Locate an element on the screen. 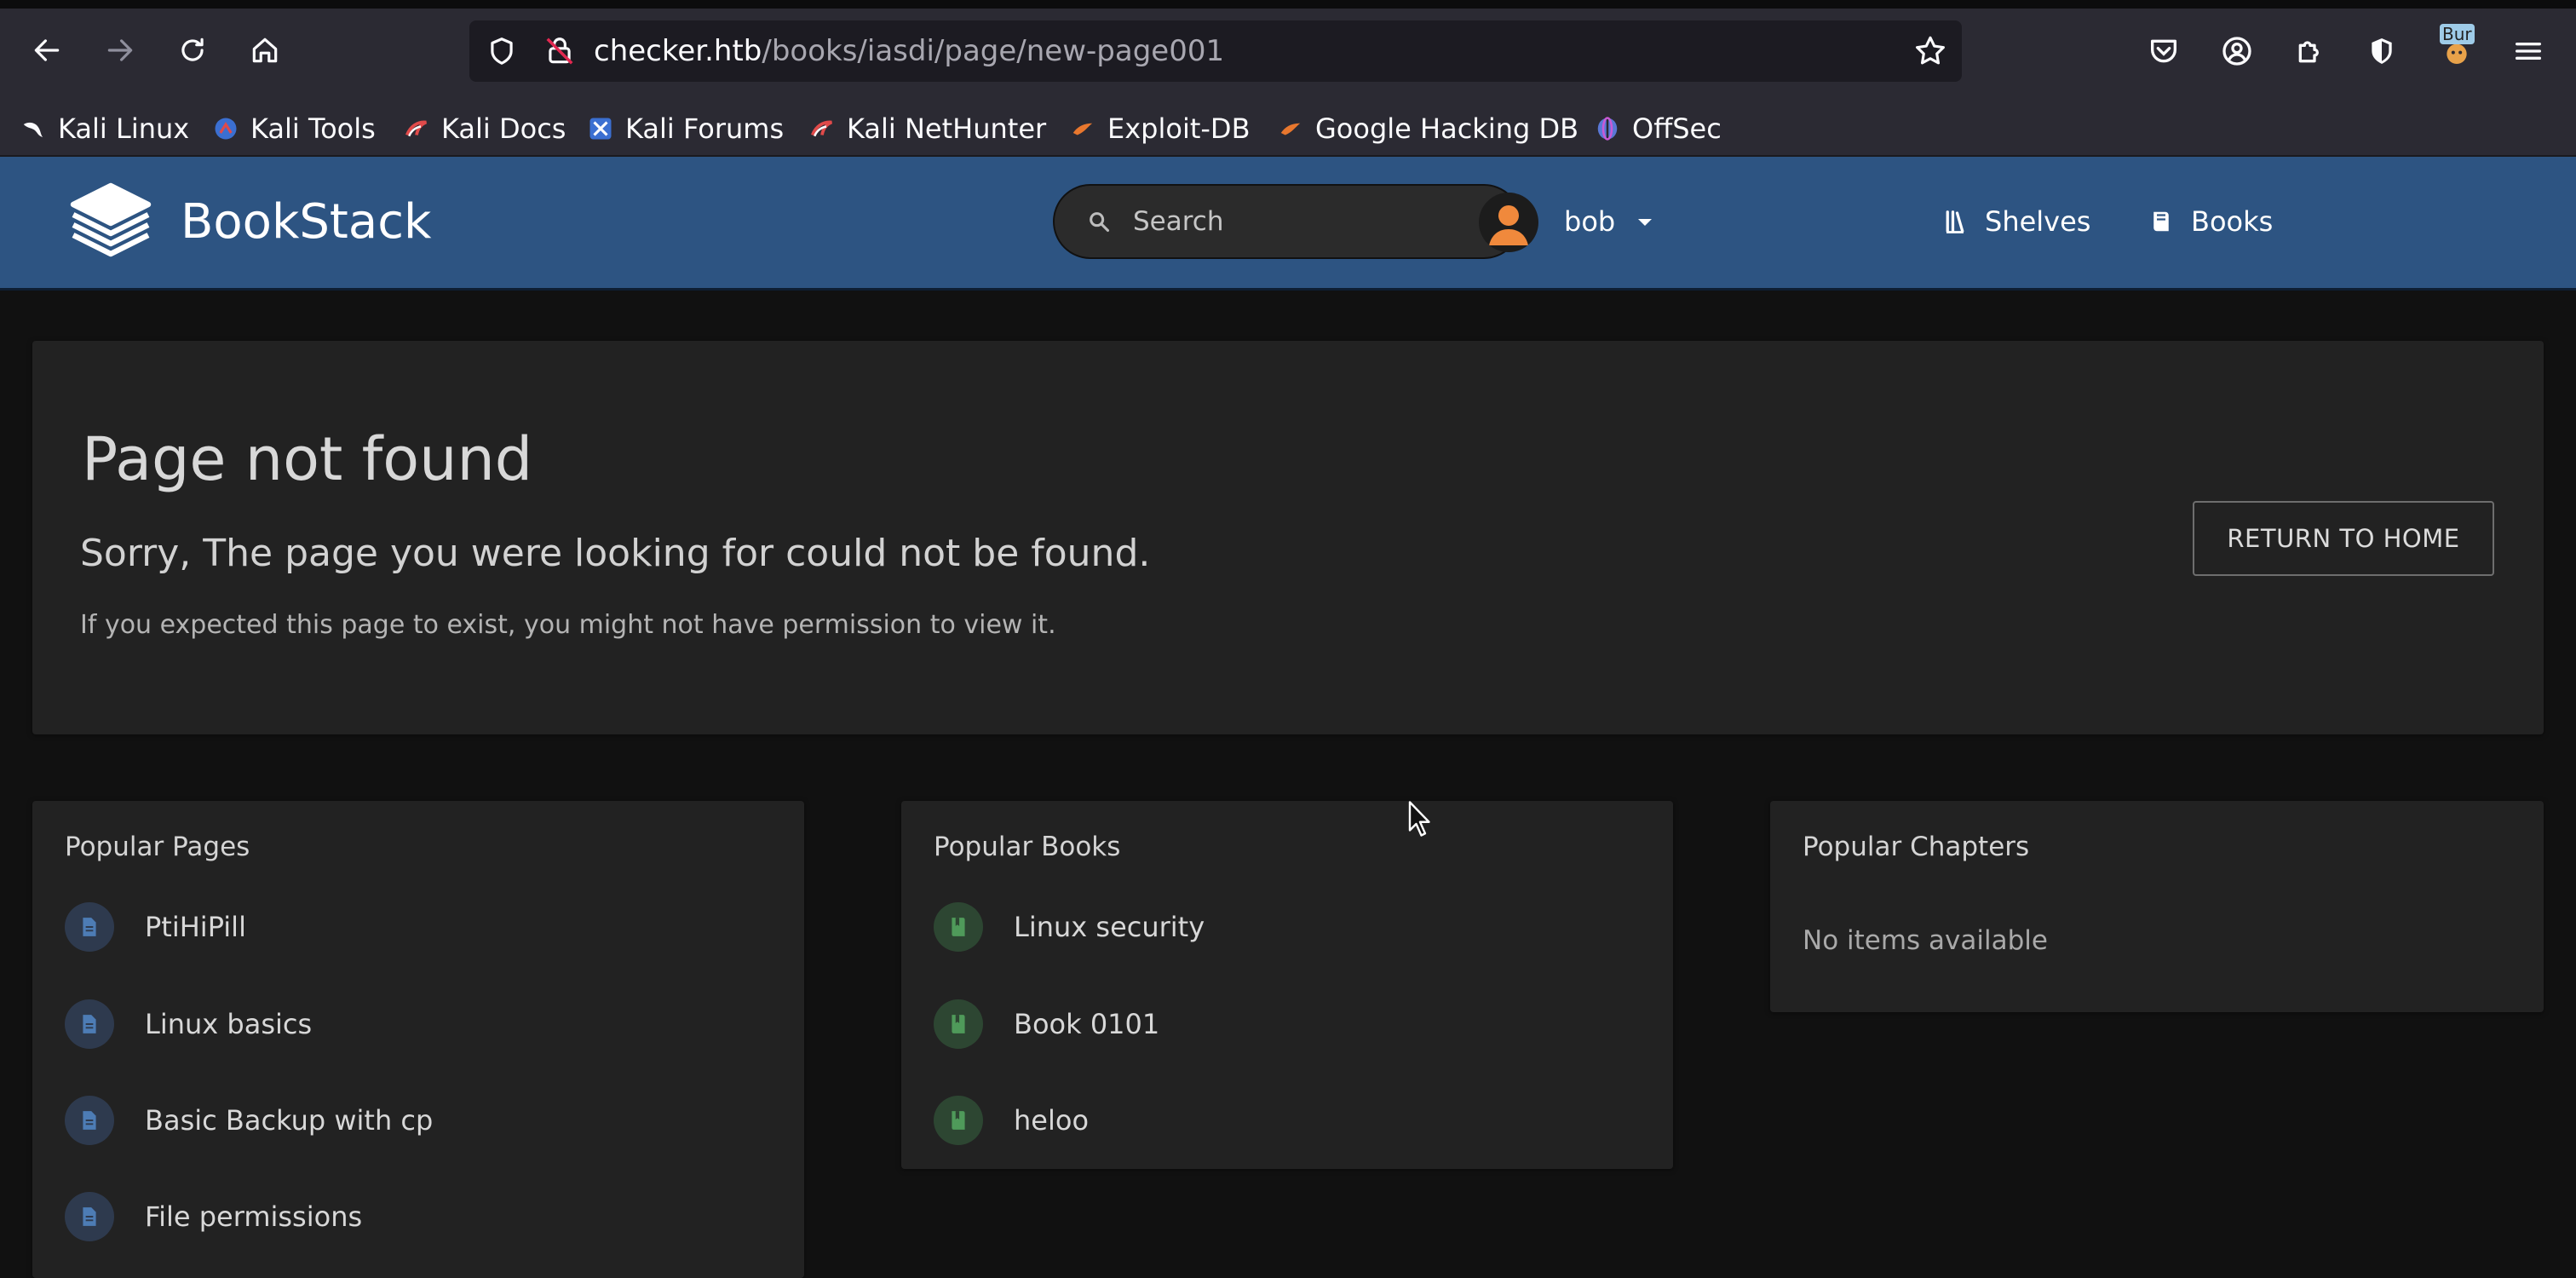  account-icon is located at coordinates (2236, 52).